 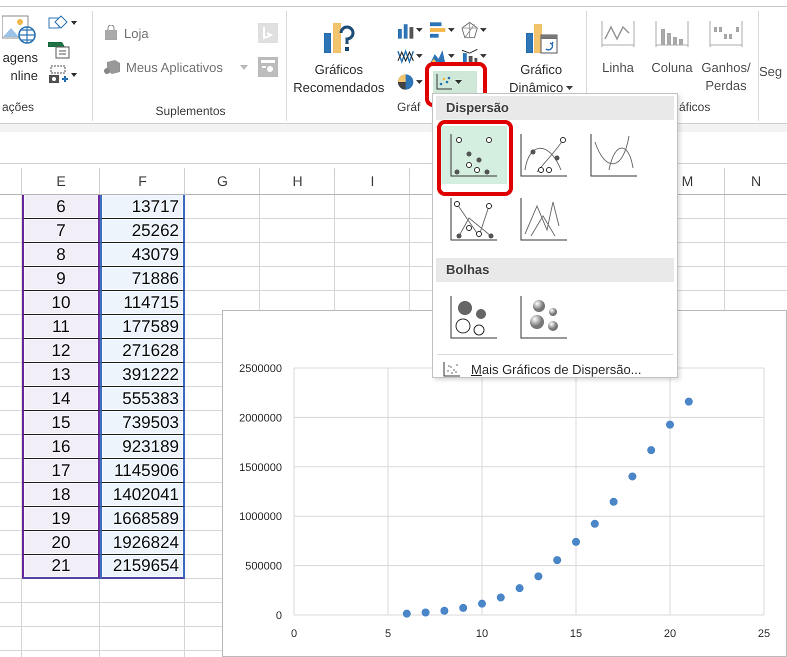 I want to click on axis-tick-label: 20, so click(x=670, y=634).